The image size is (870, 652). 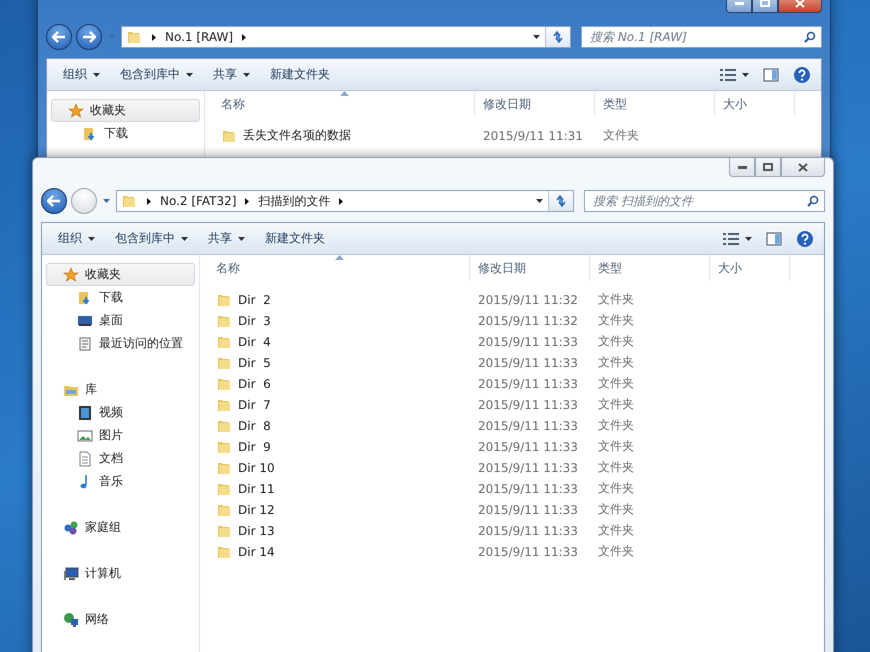 I want to click on folder-icon, so click(x=129, y=201).